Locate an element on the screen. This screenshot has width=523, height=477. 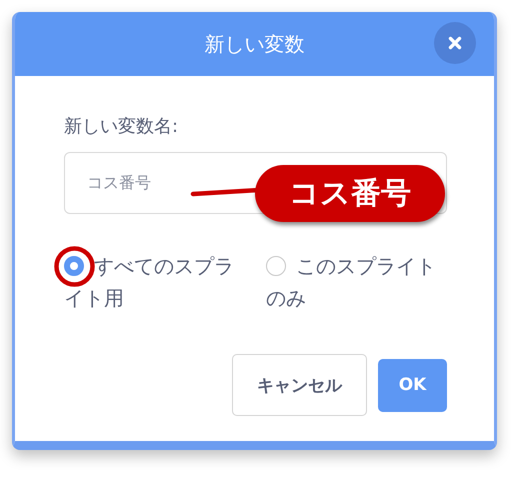
scope-option: すべてのスプライト用 is located at coordinates (158, 282).